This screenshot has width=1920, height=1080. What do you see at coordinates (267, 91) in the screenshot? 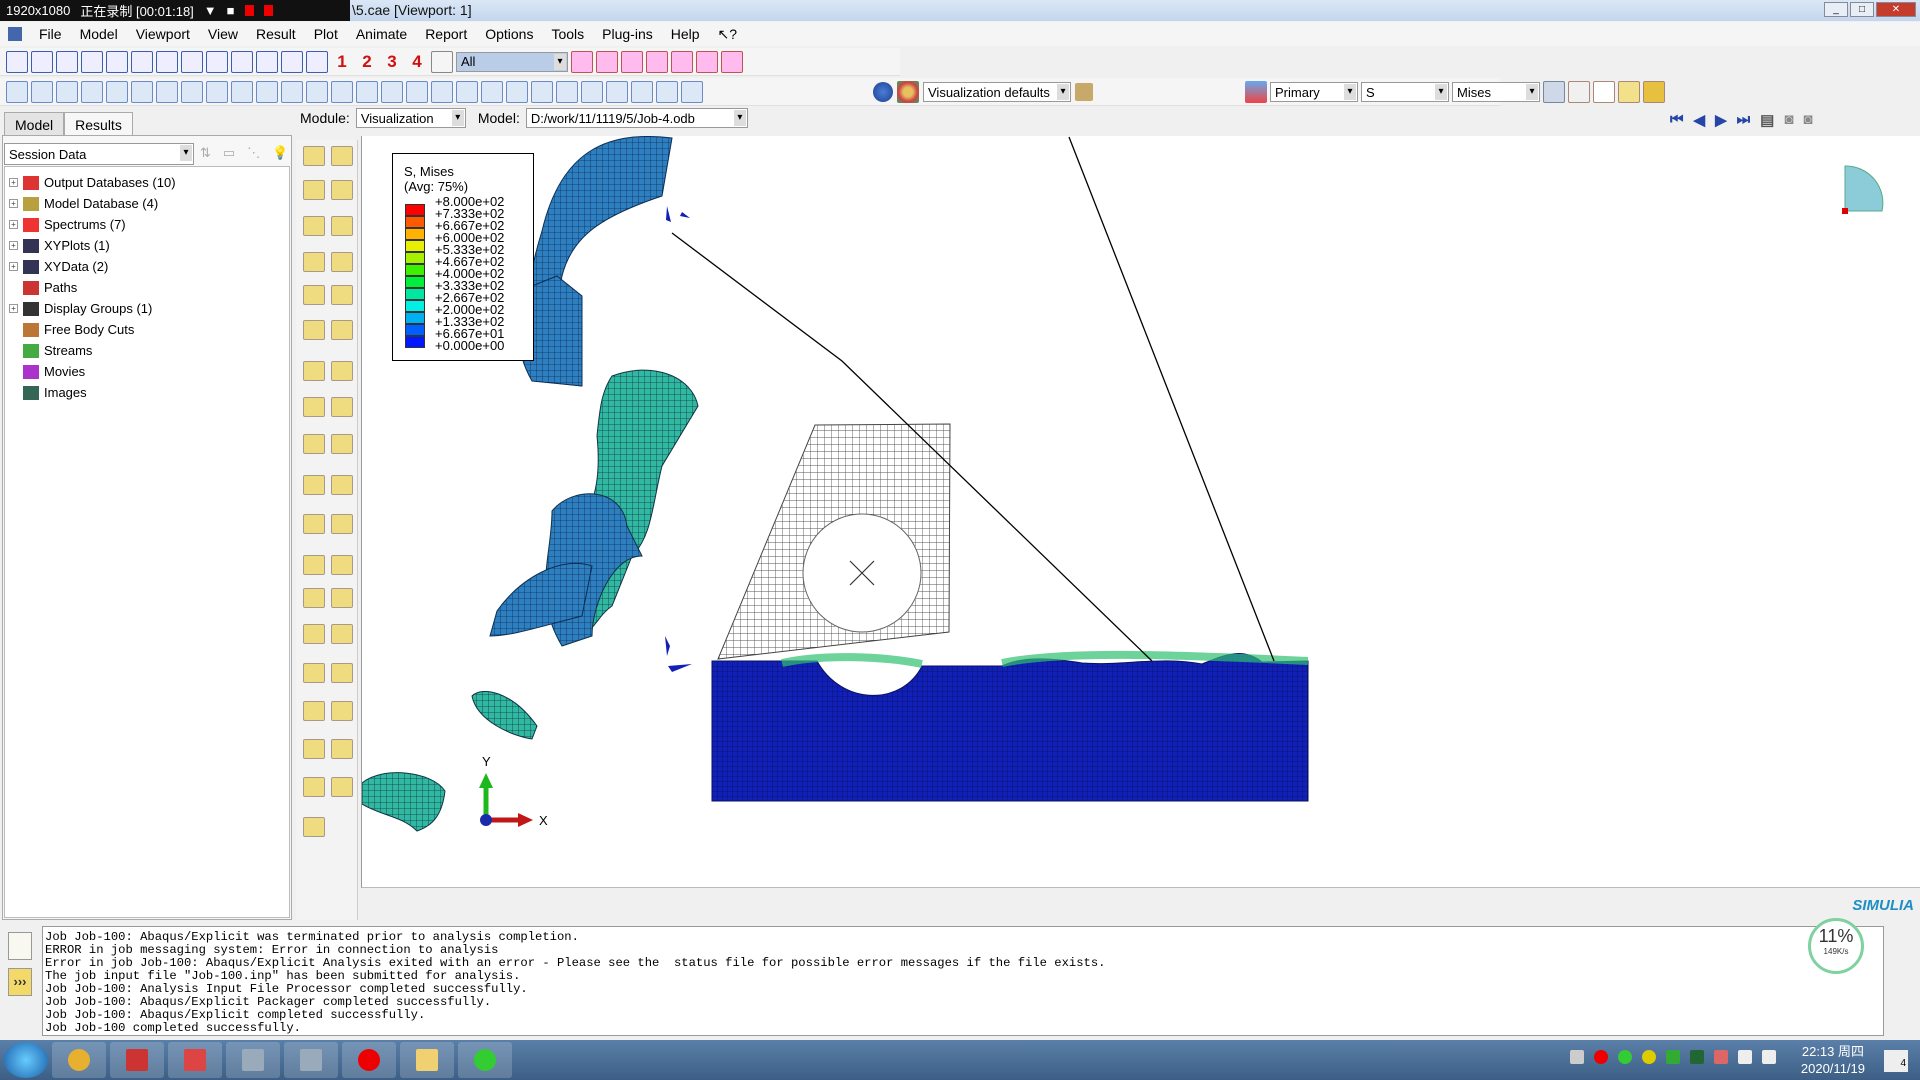
I see `annotation-manager-icon` at bounding box center [267, 91].